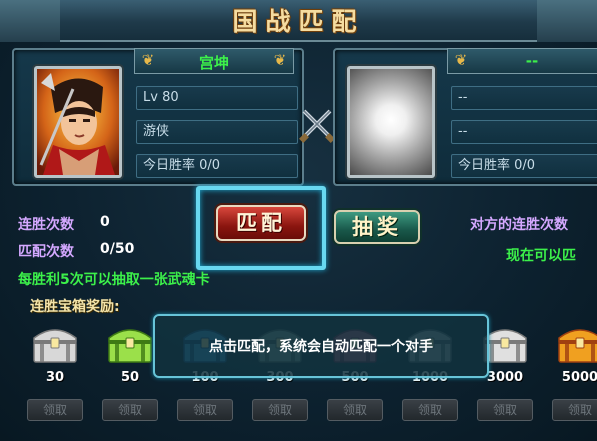 Image resolution: width=597 pixels, height=441 pixels. Describe the element at coordinates (105, 222) in the screenshot. I see `win-streak-value: 0` at that location.